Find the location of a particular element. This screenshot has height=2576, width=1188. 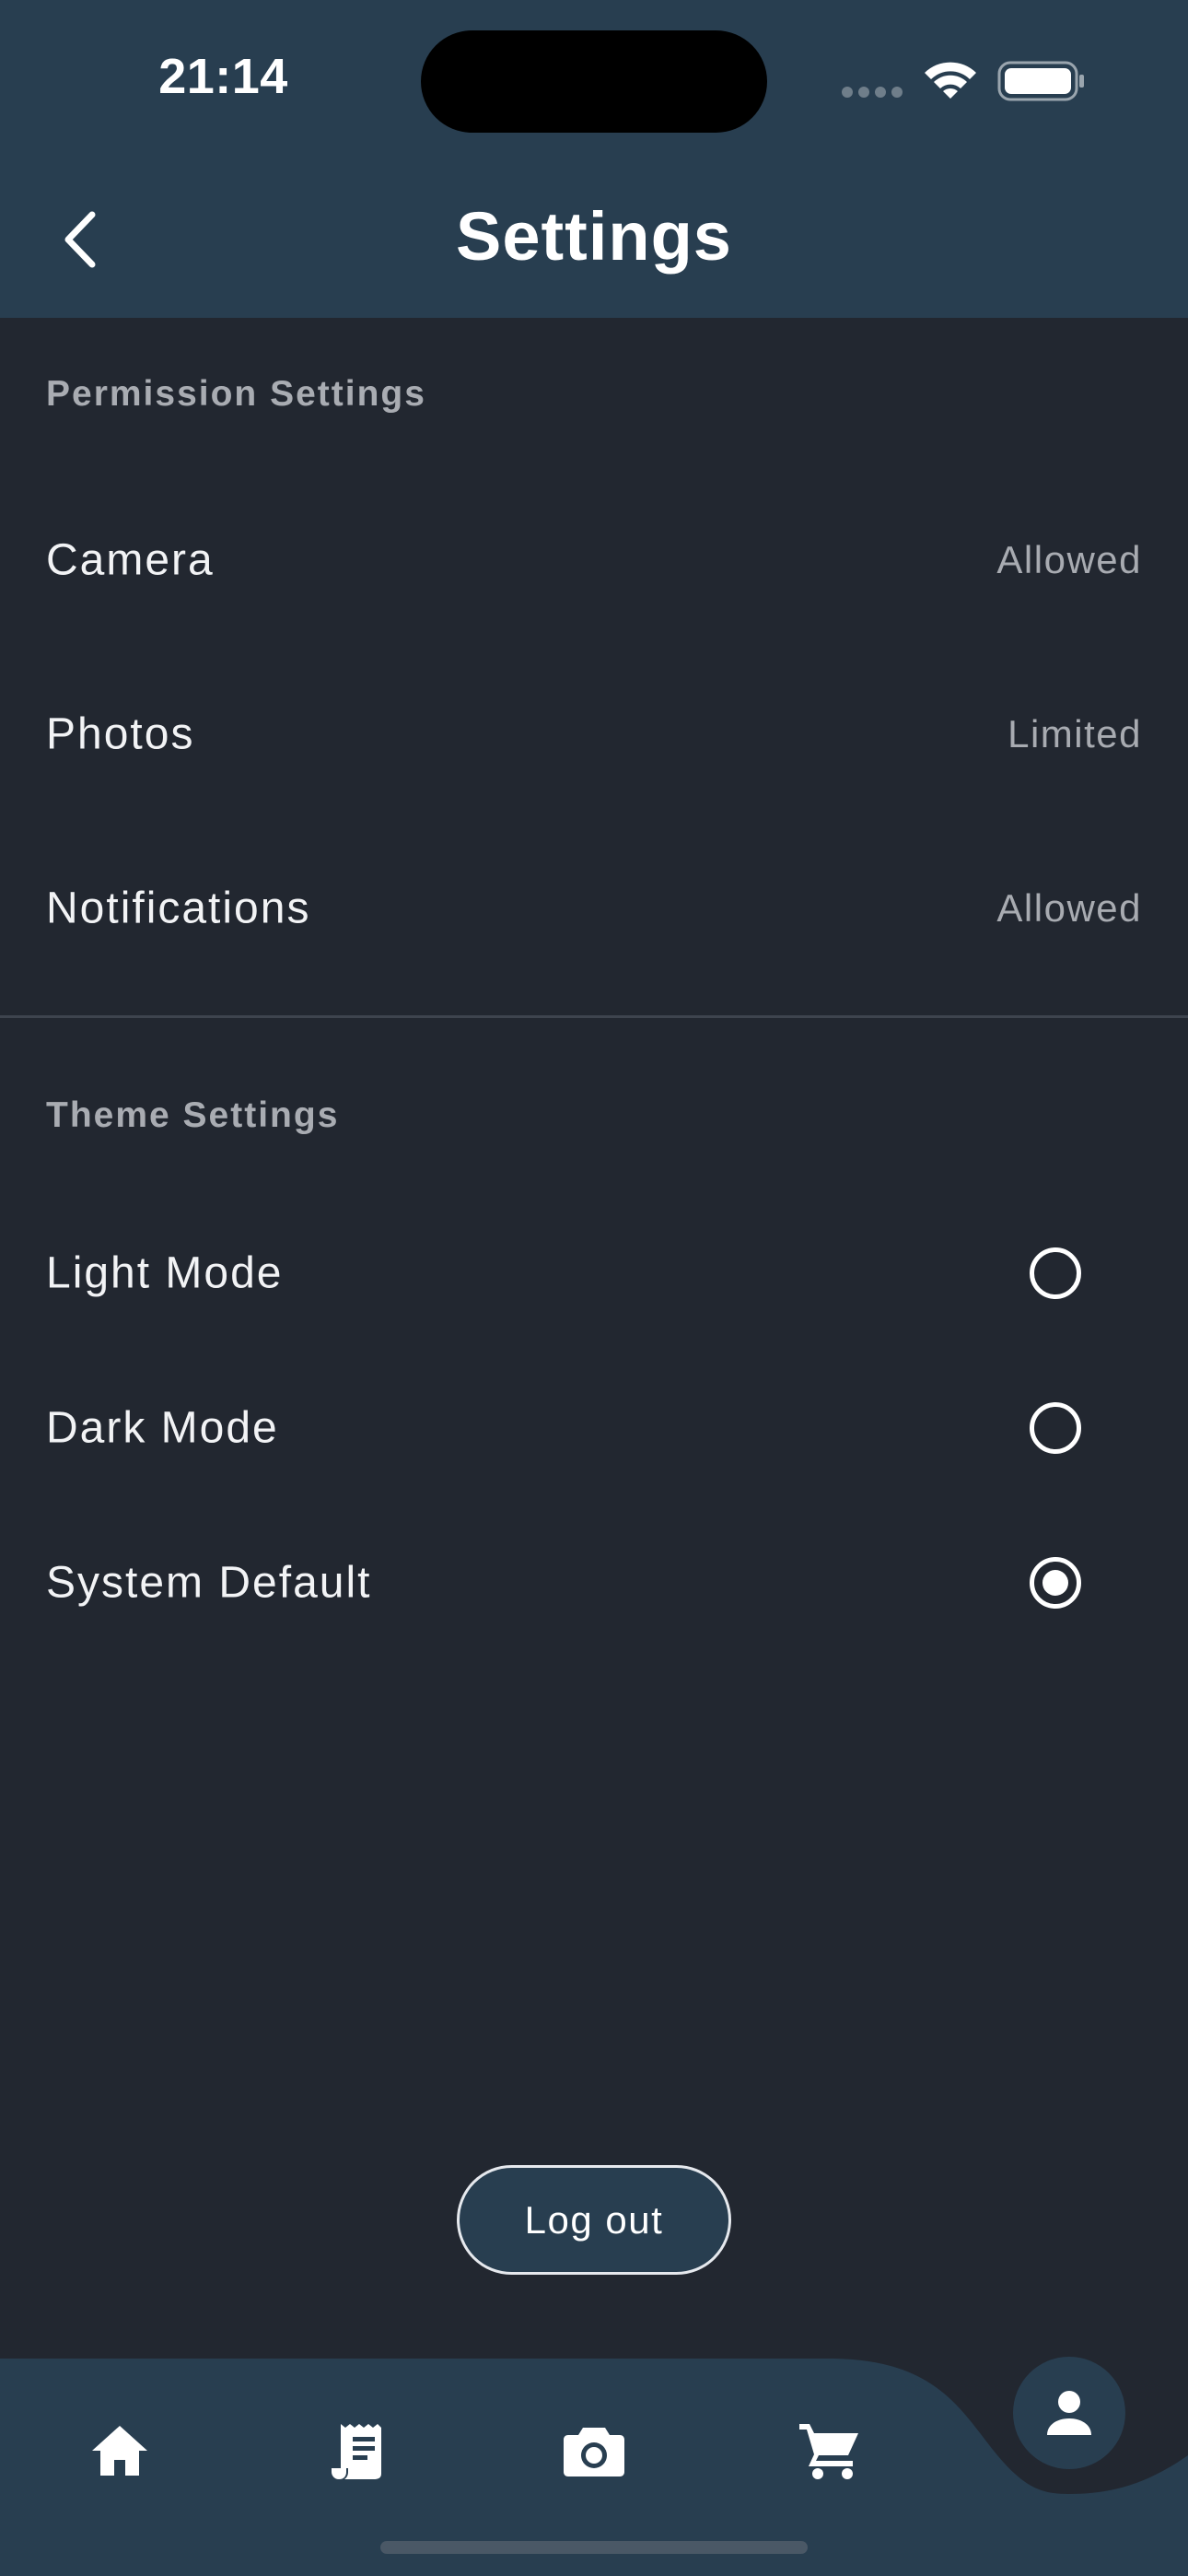

home-icon is located at coordinates (119, 2451).